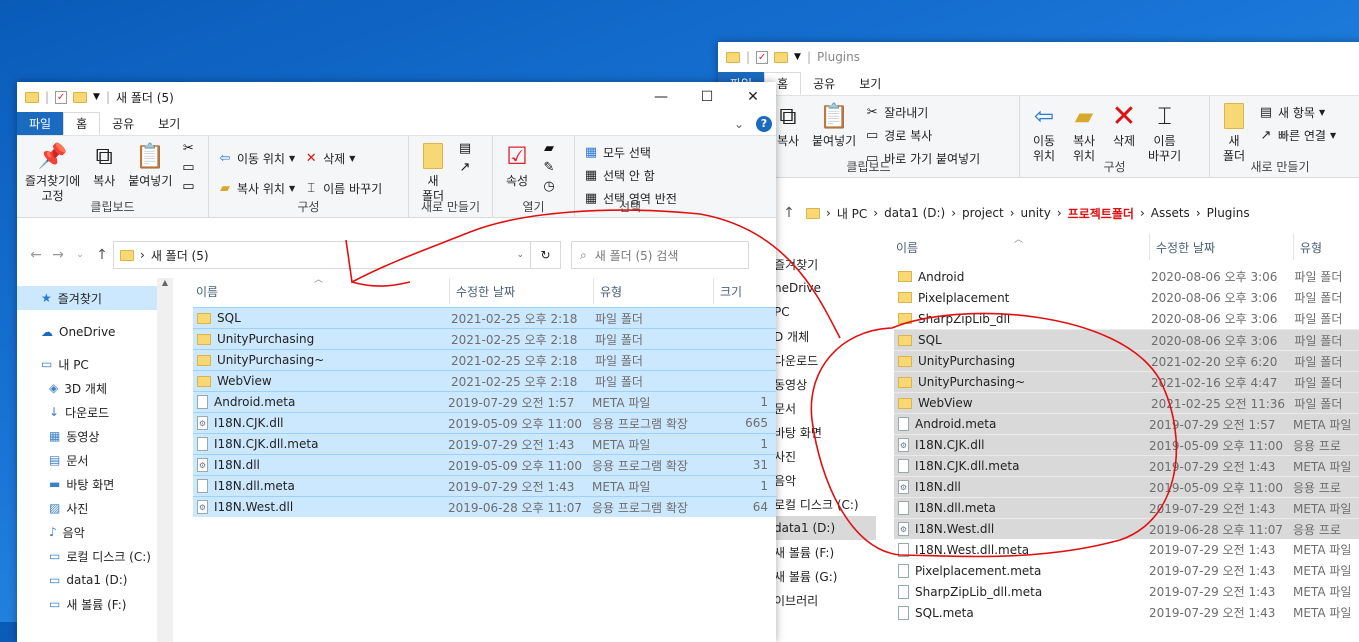  I want to click on sidebar-item: ▭ 로컬 디스크 (C:), so click(87, 556).